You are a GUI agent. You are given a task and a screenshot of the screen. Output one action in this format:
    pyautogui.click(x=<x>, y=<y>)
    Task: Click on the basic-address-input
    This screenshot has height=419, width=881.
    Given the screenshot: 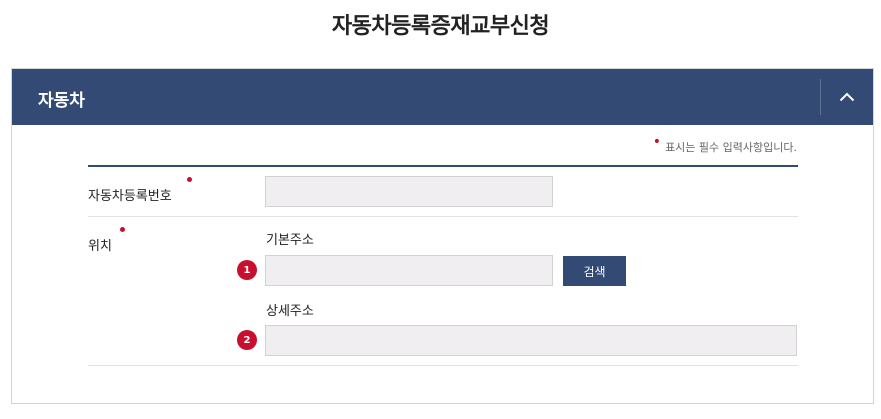 What is the action you would take?
    pyautogui.click(x=409, y=270)
    